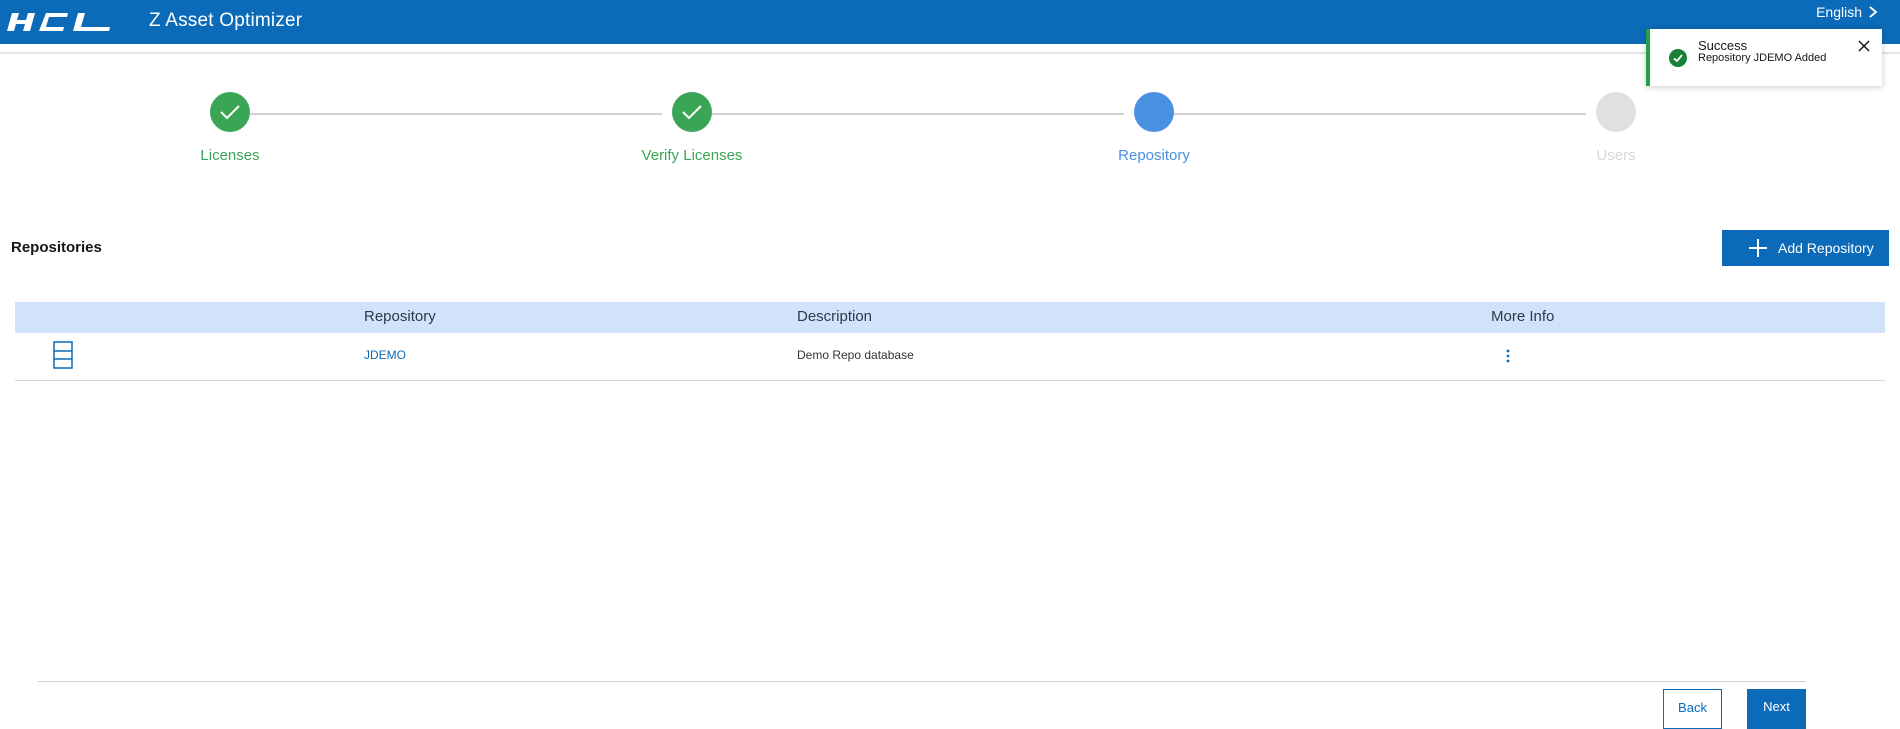 This screenshot has height=729, width=1900. Describe the element at coordinates (1692, 709) in the screenshot. I see `back-button: Back` at that location.